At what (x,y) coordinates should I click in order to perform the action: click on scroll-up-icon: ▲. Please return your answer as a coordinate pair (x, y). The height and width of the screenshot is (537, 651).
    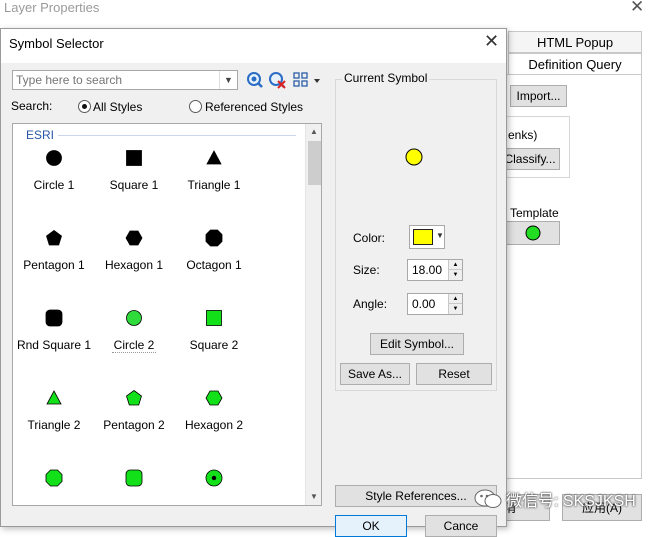
    Looking at the image, I should click on (314, 131).